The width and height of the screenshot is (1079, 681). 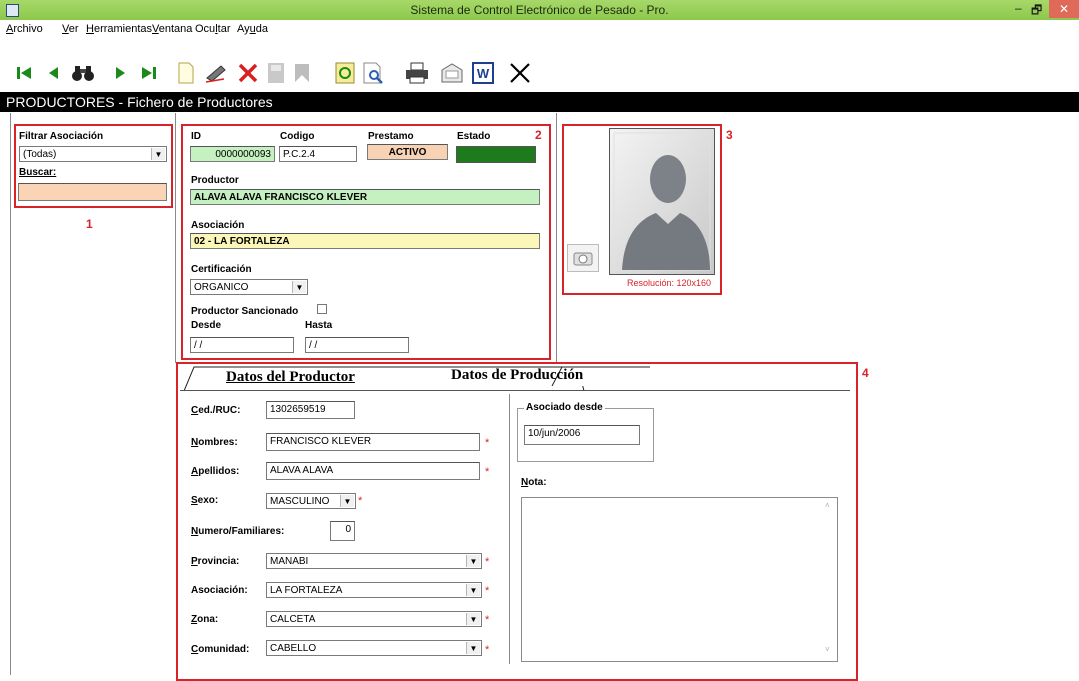 What do you see at coordinates (220, 649) in the screenshot?
I see `comunidad-label: Comunidad:` at bounding box center [220, 649].